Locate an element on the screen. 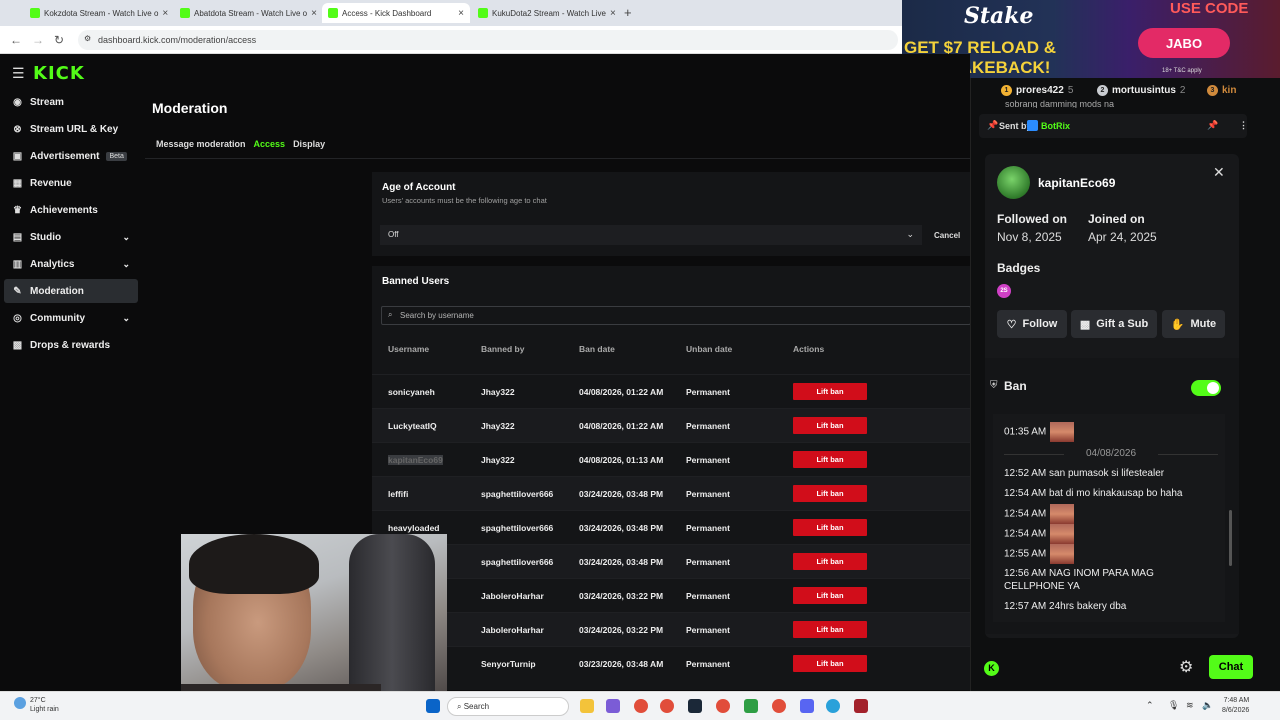 This screenshot has width=1280, height=720. col-ban-date: Ban date is located at coordinates (597, 349).